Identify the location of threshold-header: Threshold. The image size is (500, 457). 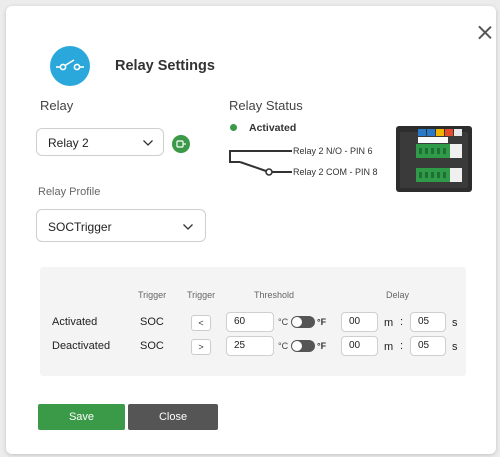
(274, 295).